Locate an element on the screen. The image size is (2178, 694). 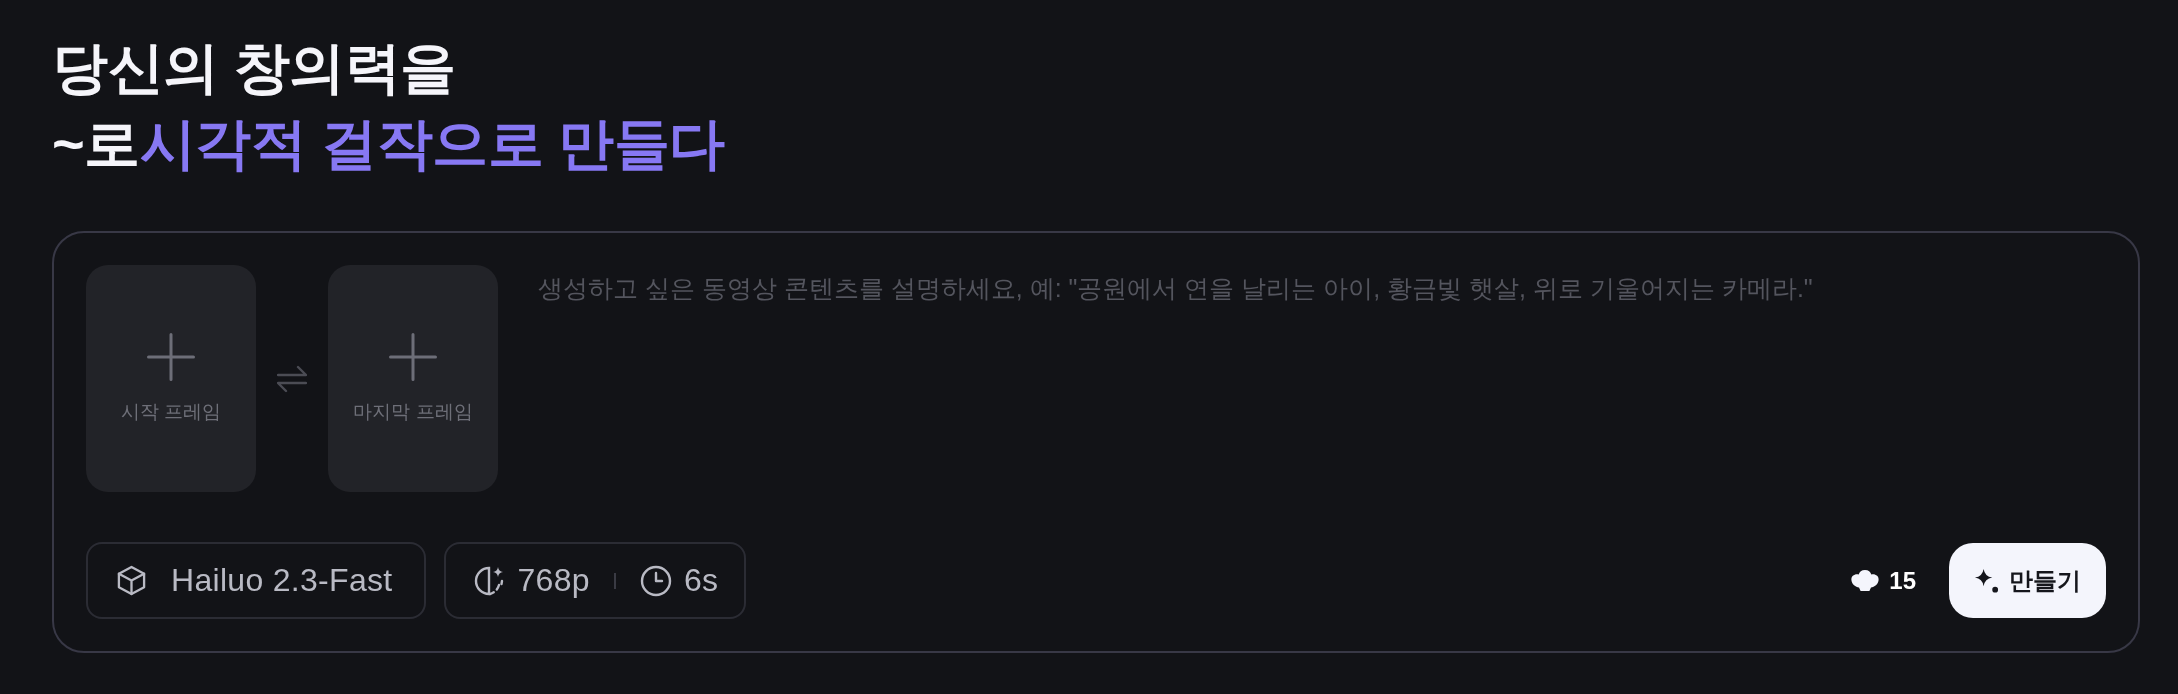
video-settings-button: 768p 6s is located at coordinates (595, 580).